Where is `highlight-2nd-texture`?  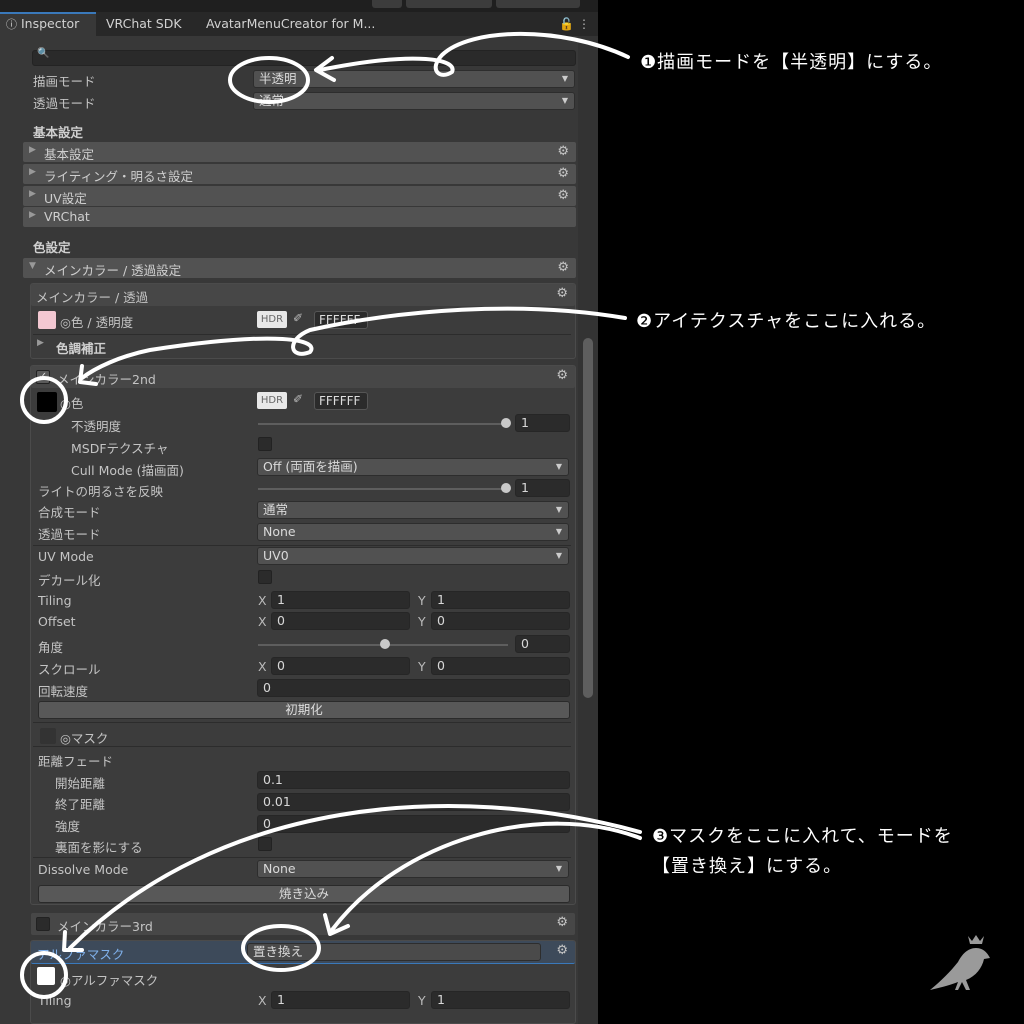 highlight-2nd-texture is located at coordinates (44, 400).